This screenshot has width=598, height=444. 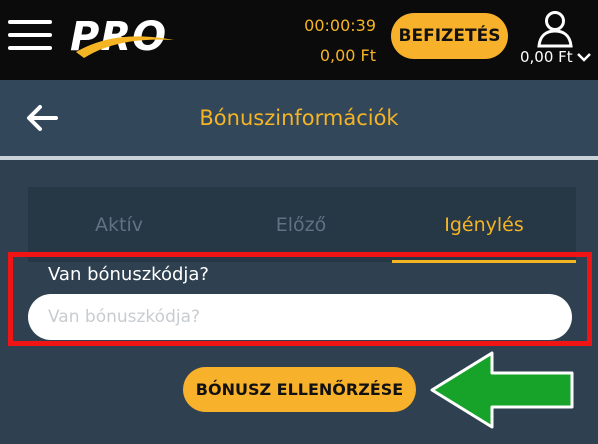 I want to click on deposit-button: BEFIZETÉS, so click(x=449, y=36).